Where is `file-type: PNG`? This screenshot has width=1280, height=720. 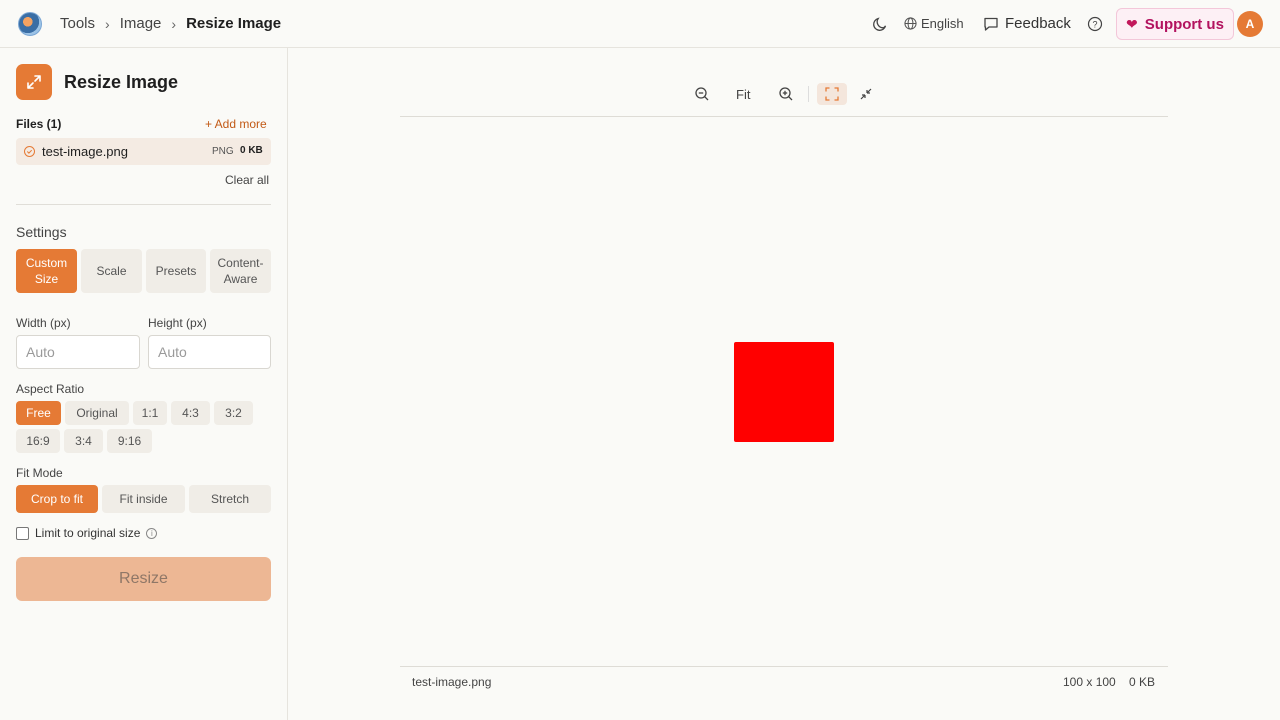 file-type: PNG is located at coordinates (223, 151).